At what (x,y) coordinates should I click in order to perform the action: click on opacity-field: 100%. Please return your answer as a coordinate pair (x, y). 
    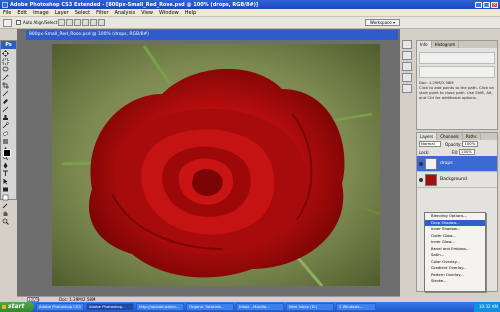
    Looking at the image, I should click on (470, 144).